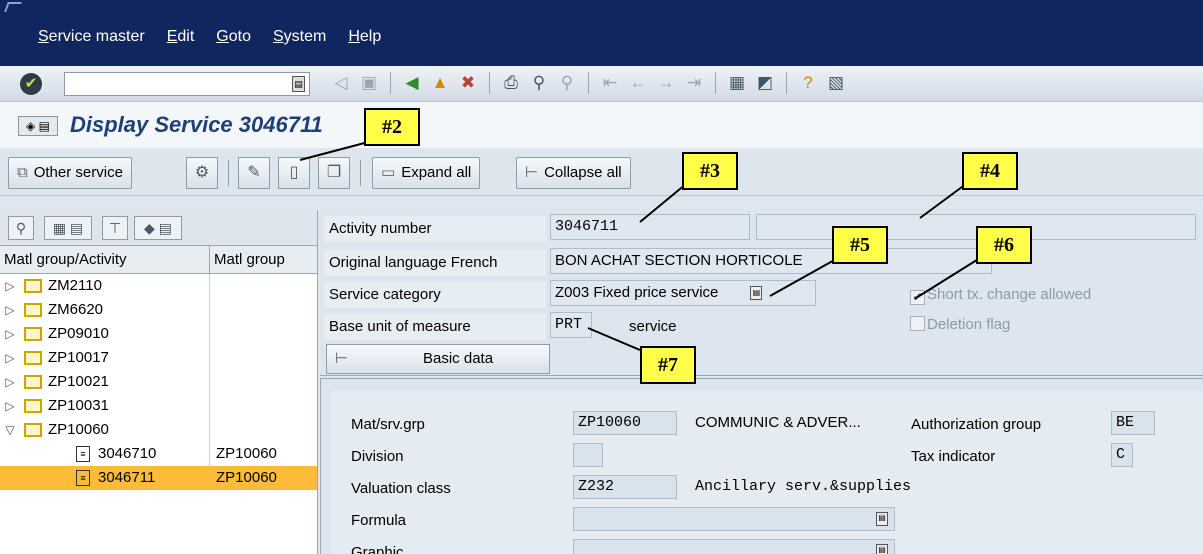 The width and height of the screenshot is (1203, 554). What do you see at coordinates (392, 127) in the screenshot?
I see `callout-2: #2` at bounding box center [392, 127].